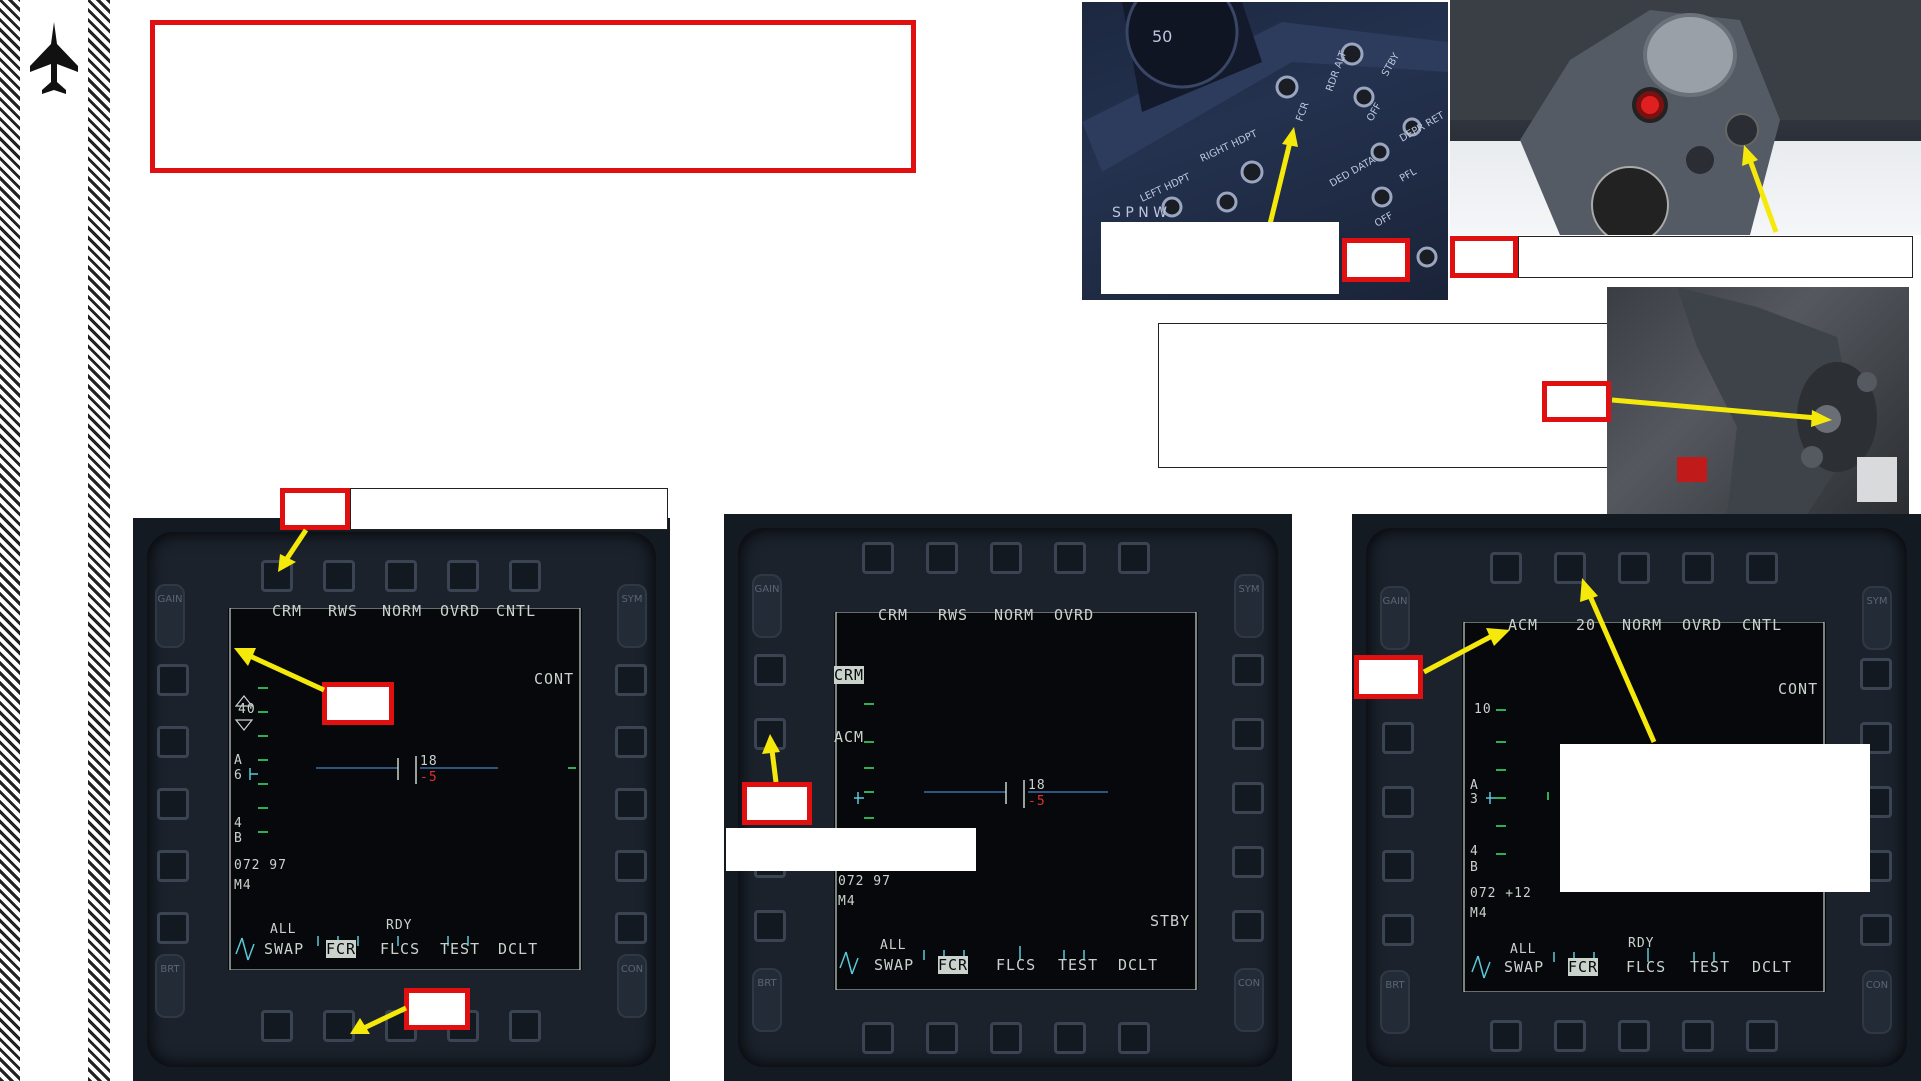 Image resolution: width=1921 pixels, height=1081 pixels. Describe the element at coordinates (238, 760) in the screenshot. I see `azimuth-a: A` at that location.